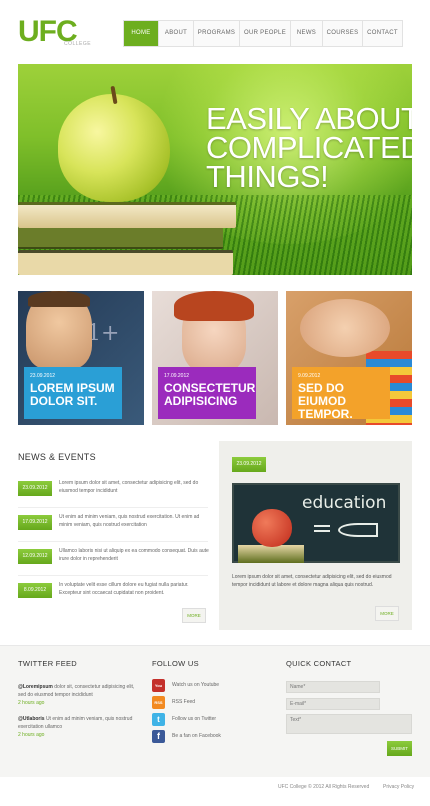 The height and width of the screenshot is (806, 430). Describe the element at coordinates (78, 44) in the screenshot. I see `logo-tagline: COLLEGE` at that location.